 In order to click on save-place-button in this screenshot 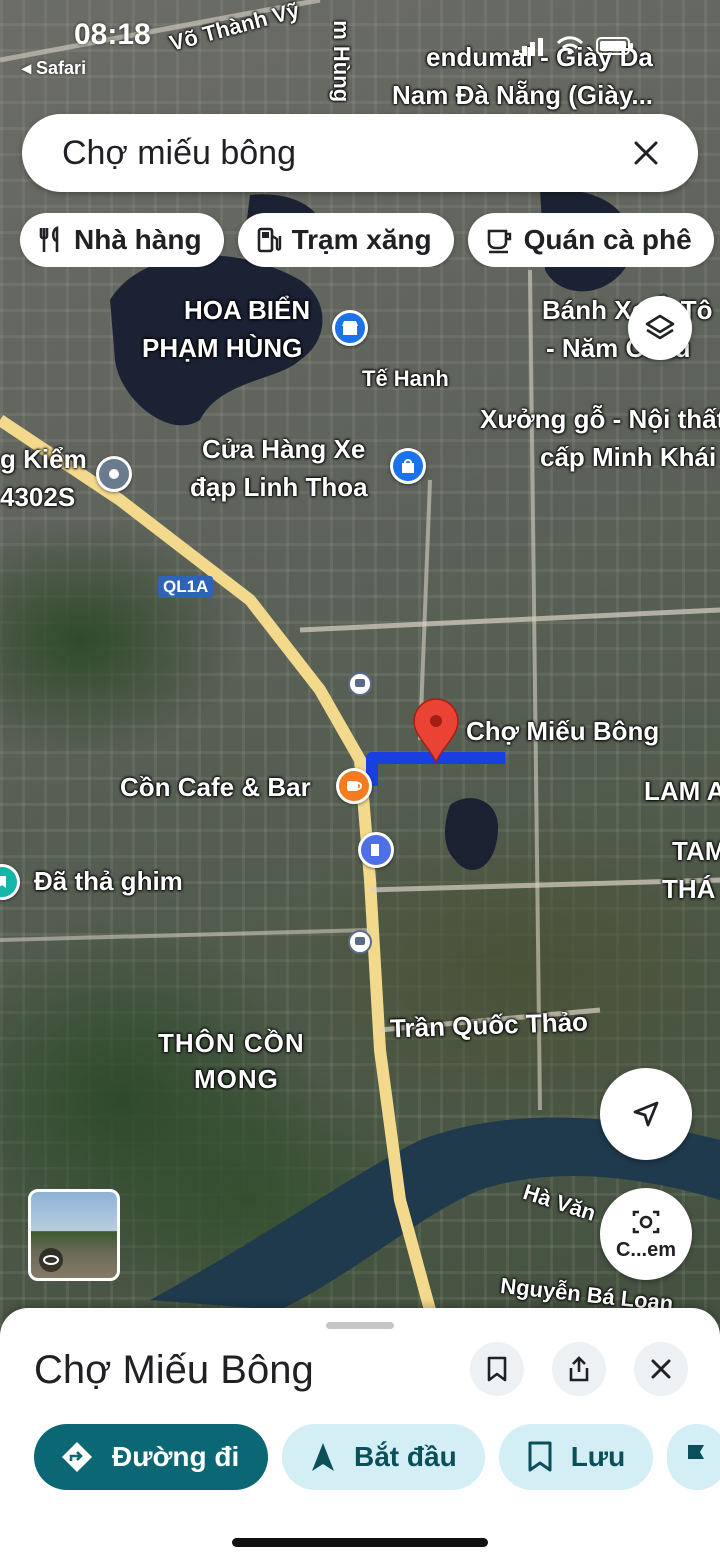, I will do `click(497, 1369)`.